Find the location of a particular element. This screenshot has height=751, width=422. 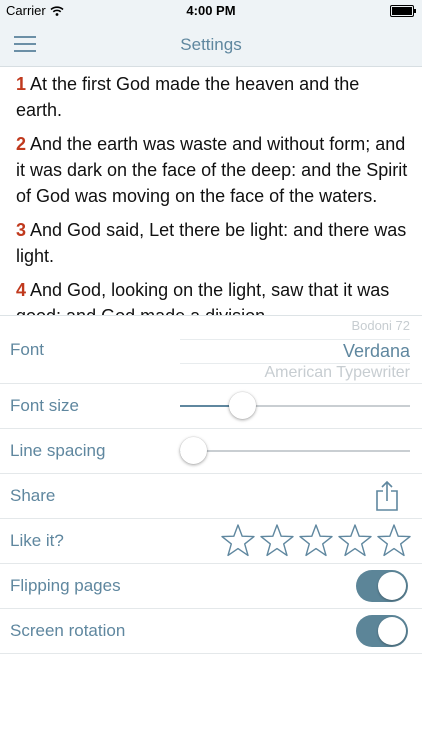

share-icon is located at coordinates (387, 496).